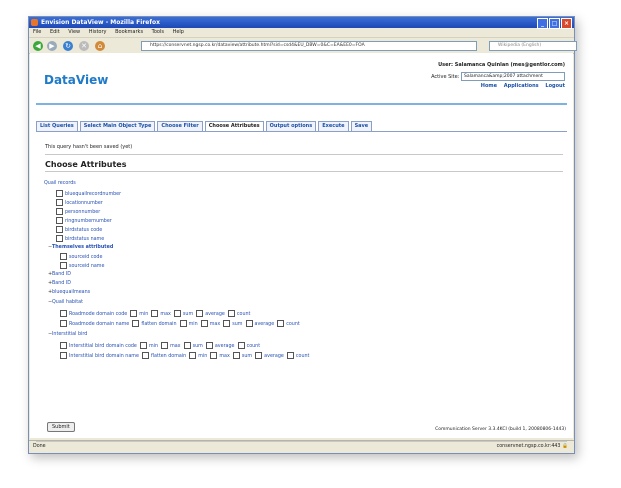 This screenshot has height=488, width=621. What do you see at coordinates (38, 46) in the screenshot?
I see `back-icon: ◀` at bounding box center [38, 46].